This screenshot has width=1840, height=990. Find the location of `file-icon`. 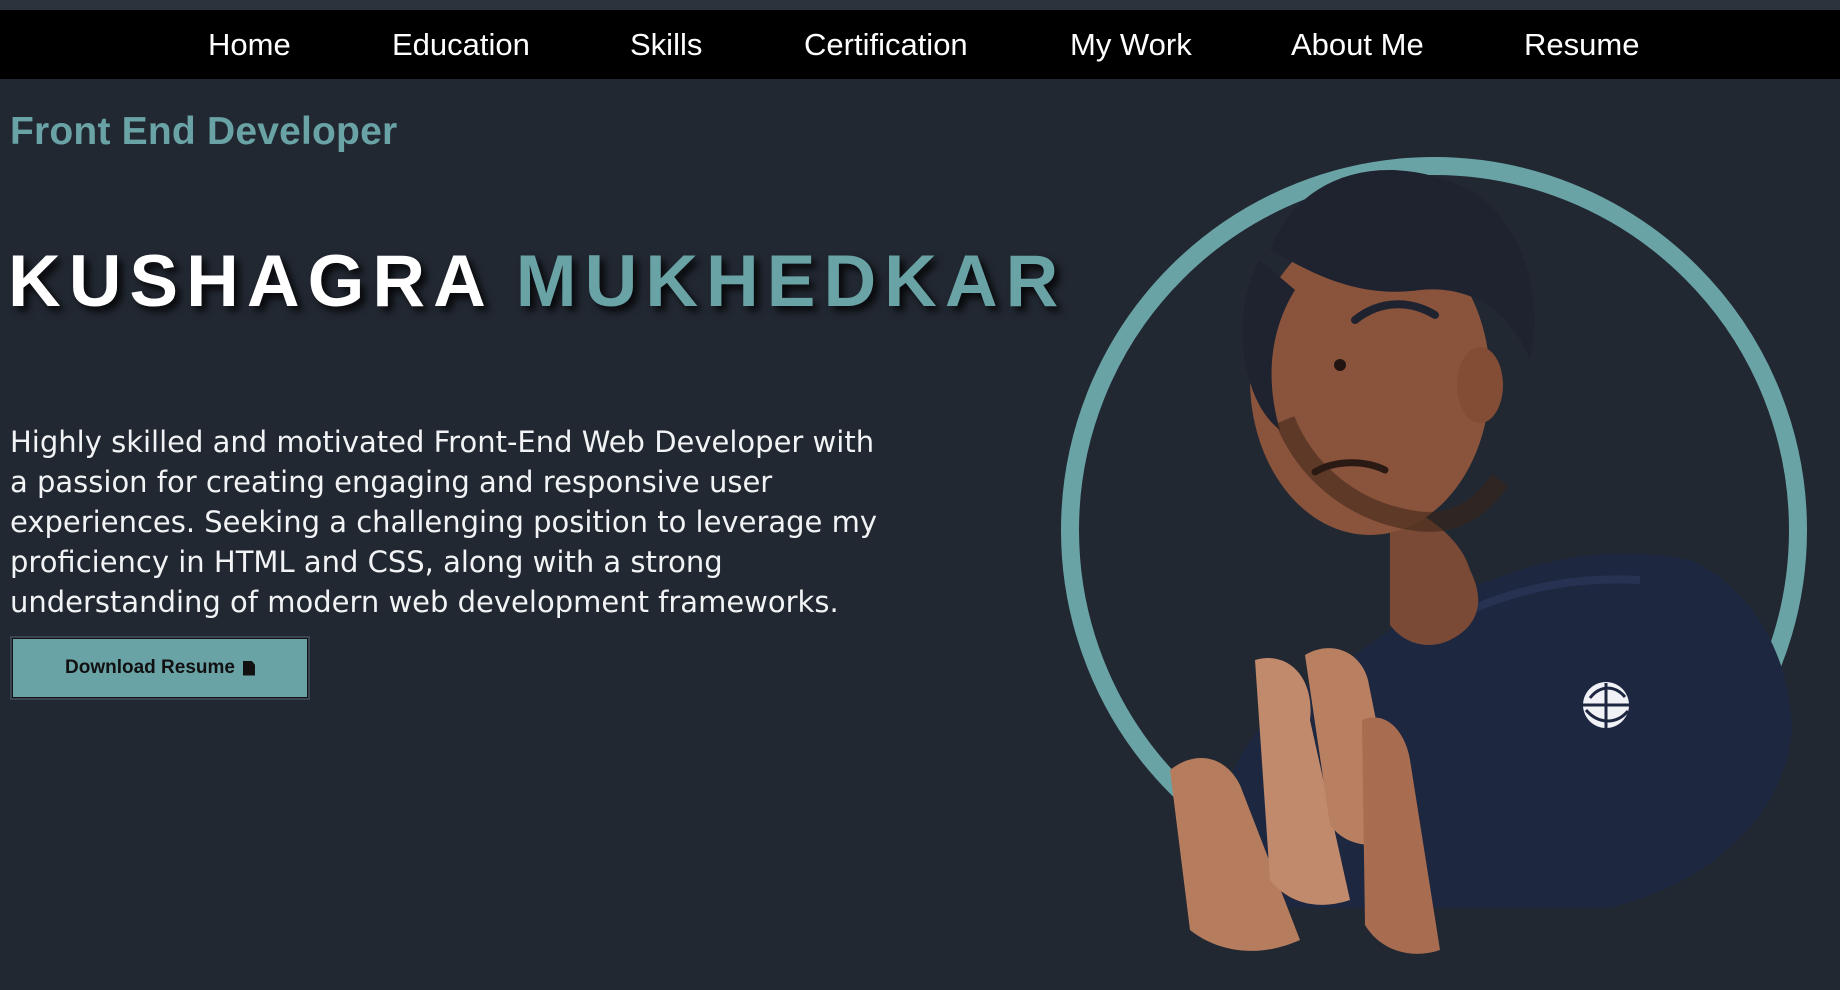

file-icon is located at coordinates (248, 668).